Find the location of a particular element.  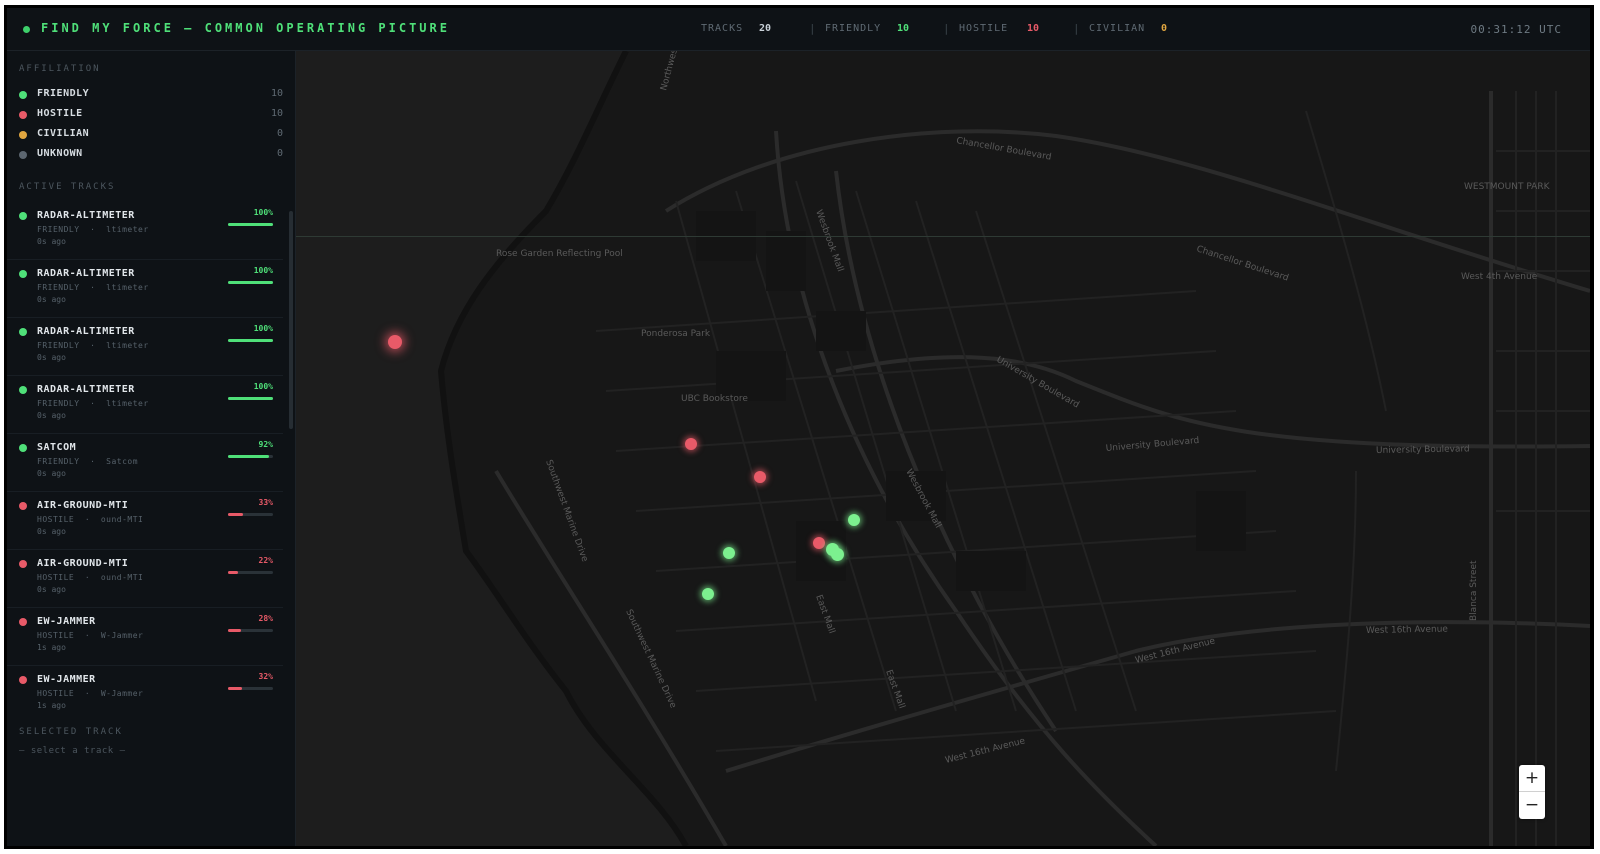

track-confidence: 92% is located at coordinates (265, 444).